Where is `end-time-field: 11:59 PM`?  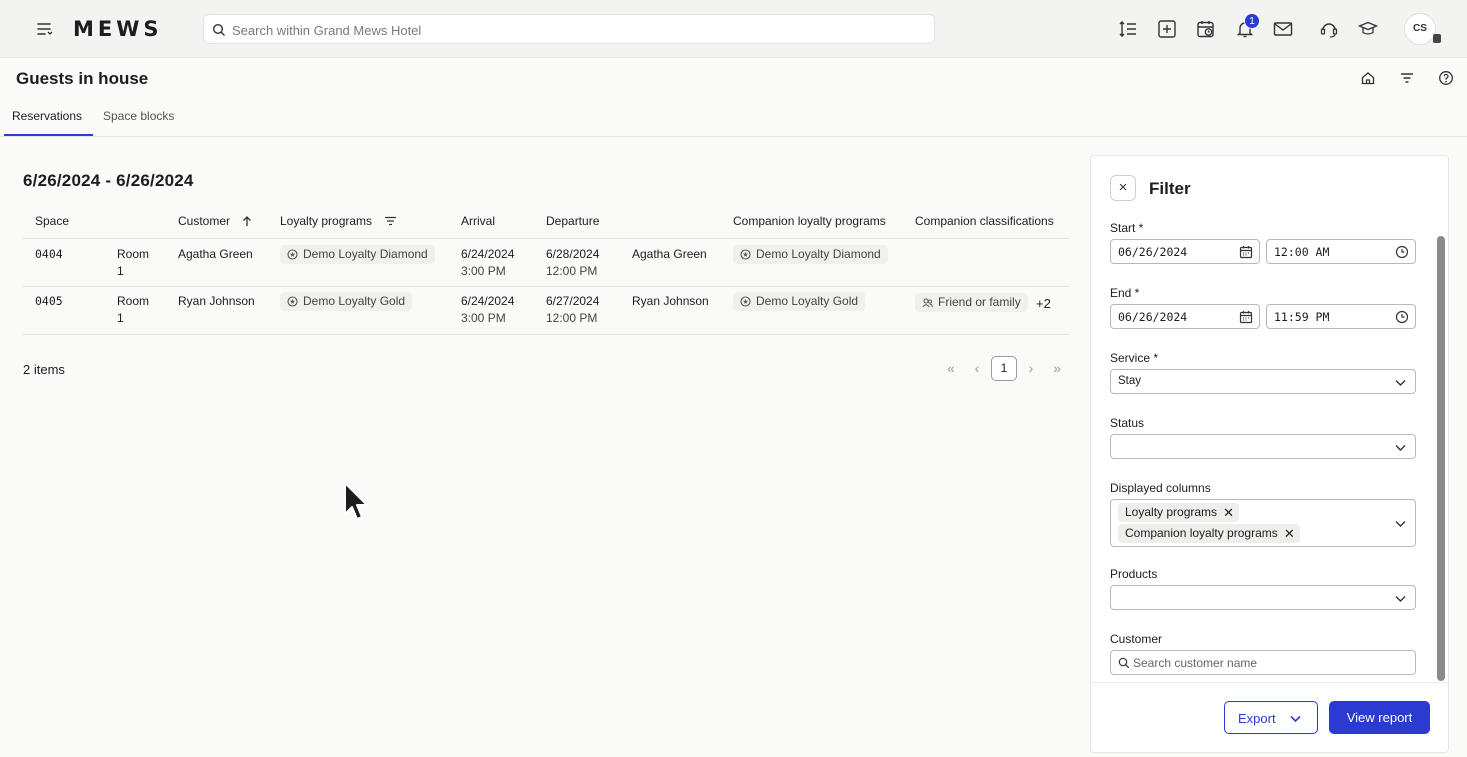
end-time-field: 11:59 PM is located at coordinates (1341, 316).